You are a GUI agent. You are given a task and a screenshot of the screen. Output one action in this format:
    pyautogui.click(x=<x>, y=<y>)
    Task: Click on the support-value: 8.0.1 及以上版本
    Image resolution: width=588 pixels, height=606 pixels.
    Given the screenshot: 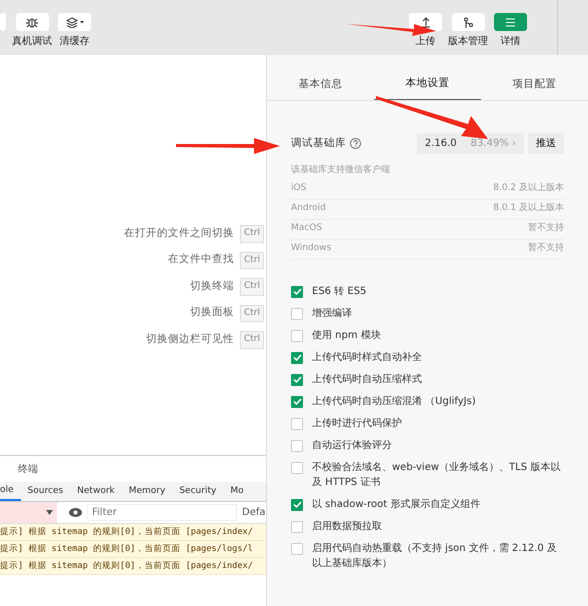 What is the action you would take?
    pyautogui.click(x=528, y=209)
    